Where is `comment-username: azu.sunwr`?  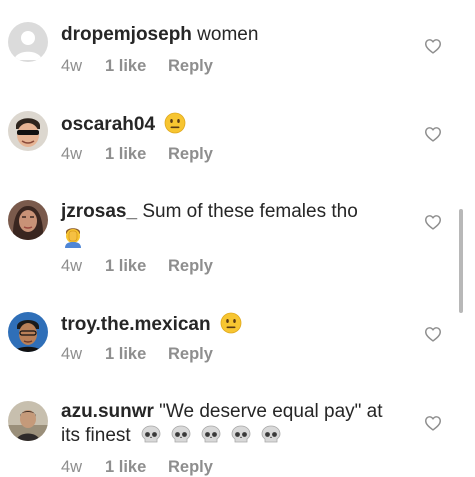
comment-username: azu.sunwr is located at coordinates (107, 411).